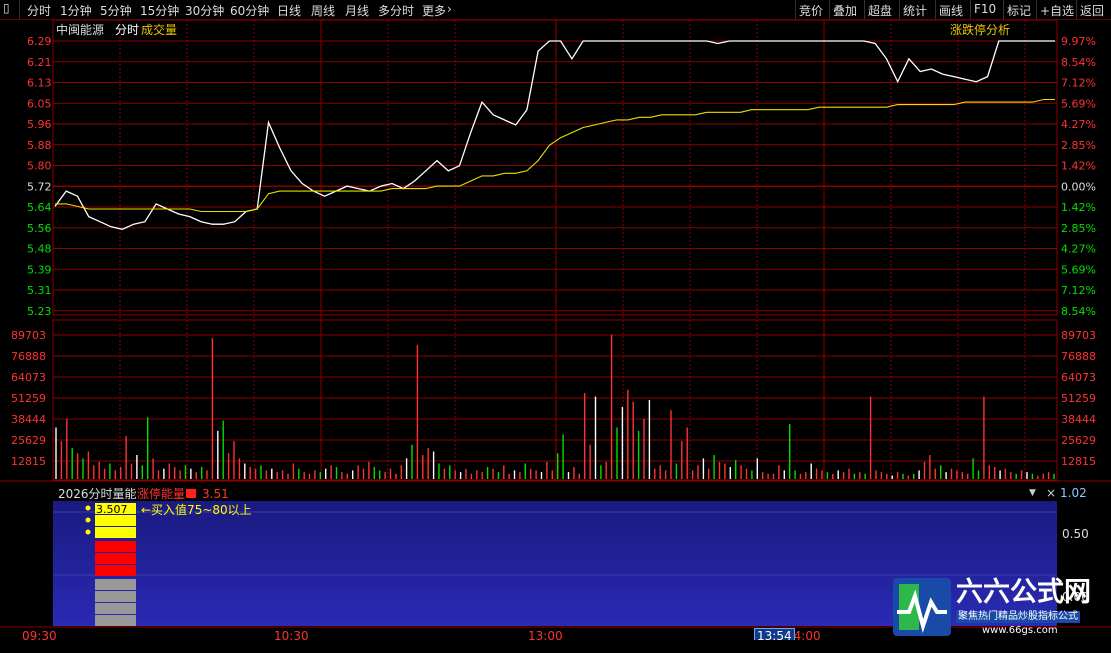 The height and width of the screenshot is (653, 1111). What do you see at coordinates (1078, 335) in the screenshot?
I see `volume-tick-label-right: 89703` at bounding box center [1078, 335].